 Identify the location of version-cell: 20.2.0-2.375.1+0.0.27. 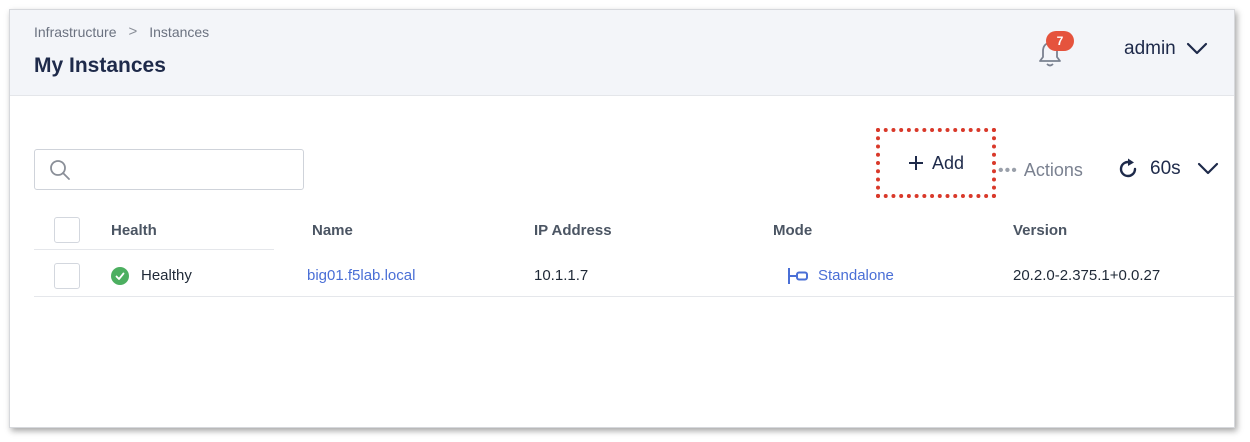
(1087, 275).